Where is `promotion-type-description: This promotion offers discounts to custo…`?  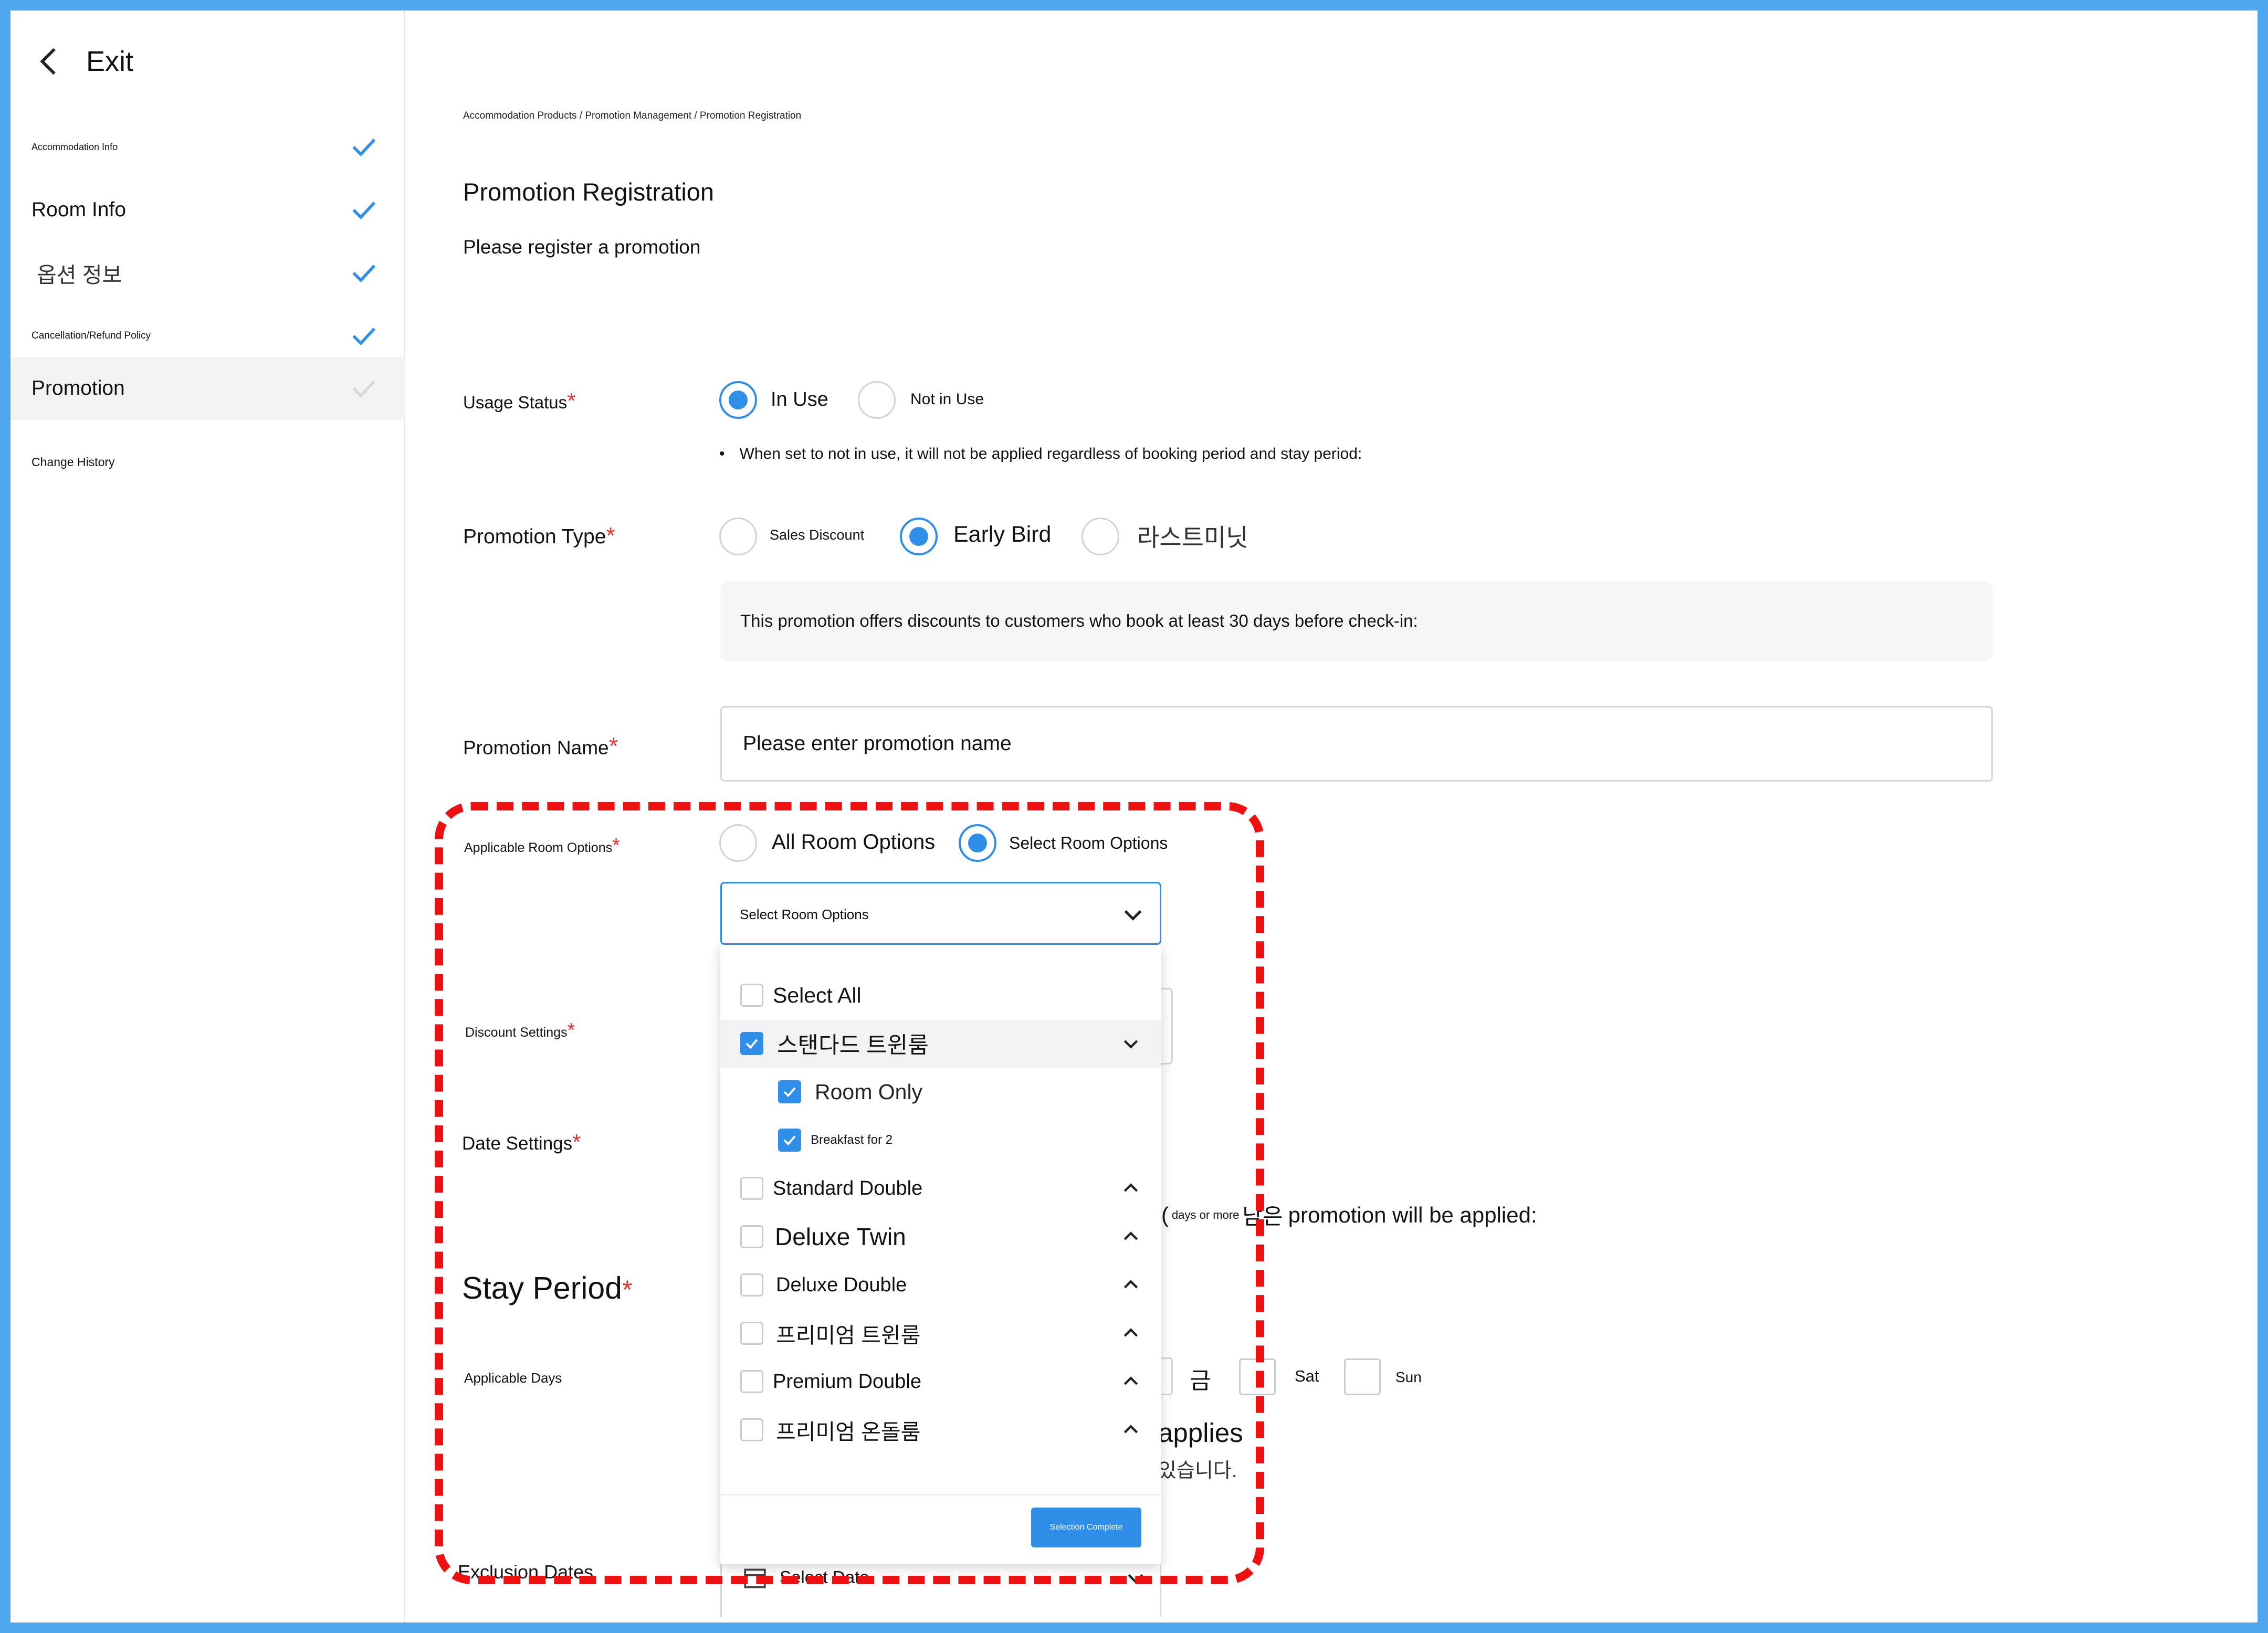
promotion-type-description: This promotion offers discounts to custo… is located at coordinates (1356, 621).